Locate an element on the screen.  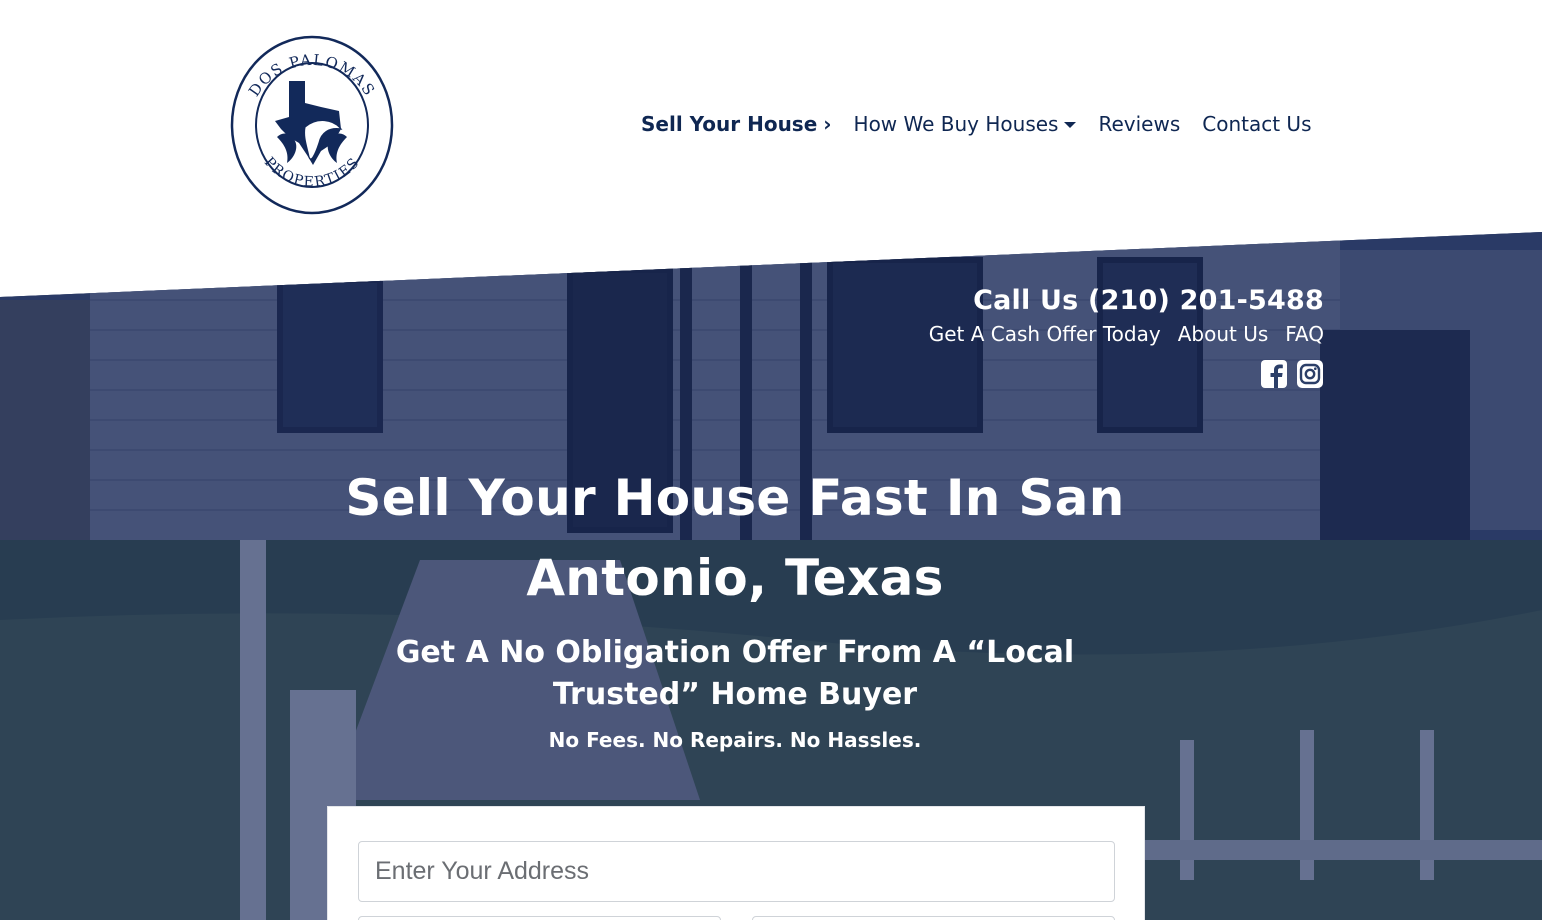
nav-item-label: Reviews is located at coordinates (1139, 124).